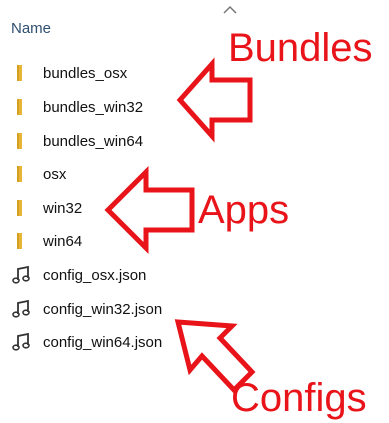  I want to click on list-item: win32, so click(110, 208).